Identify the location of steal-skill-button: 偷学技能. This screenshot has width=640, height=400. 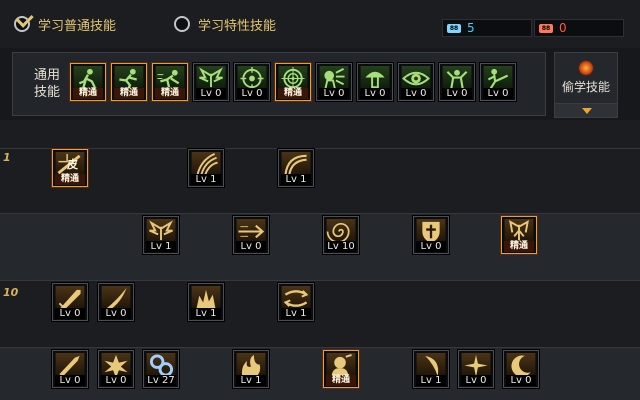
(586, 85).